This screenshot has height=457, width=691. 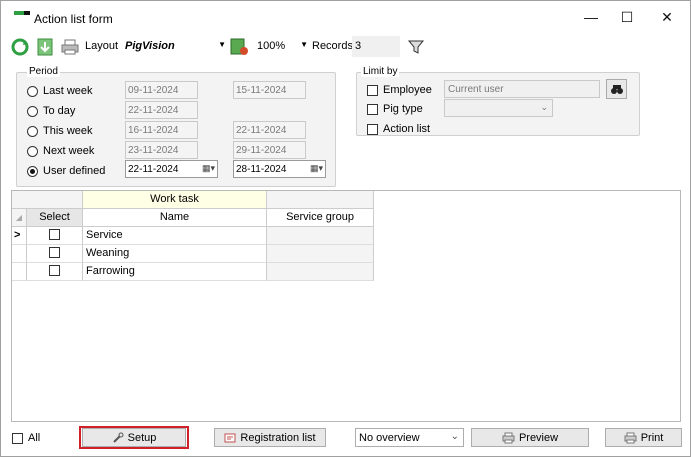 I want to click on period-user-defined-label: User defined, so click(x=74, y=171).